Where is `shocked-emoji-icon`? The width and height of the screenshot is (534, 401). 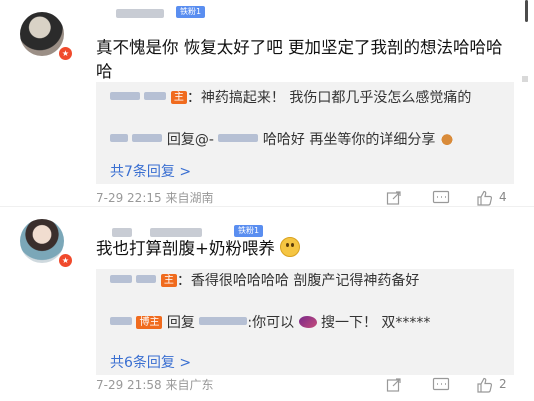 shocked-emoji-icon is located at coordinates (290, 247).